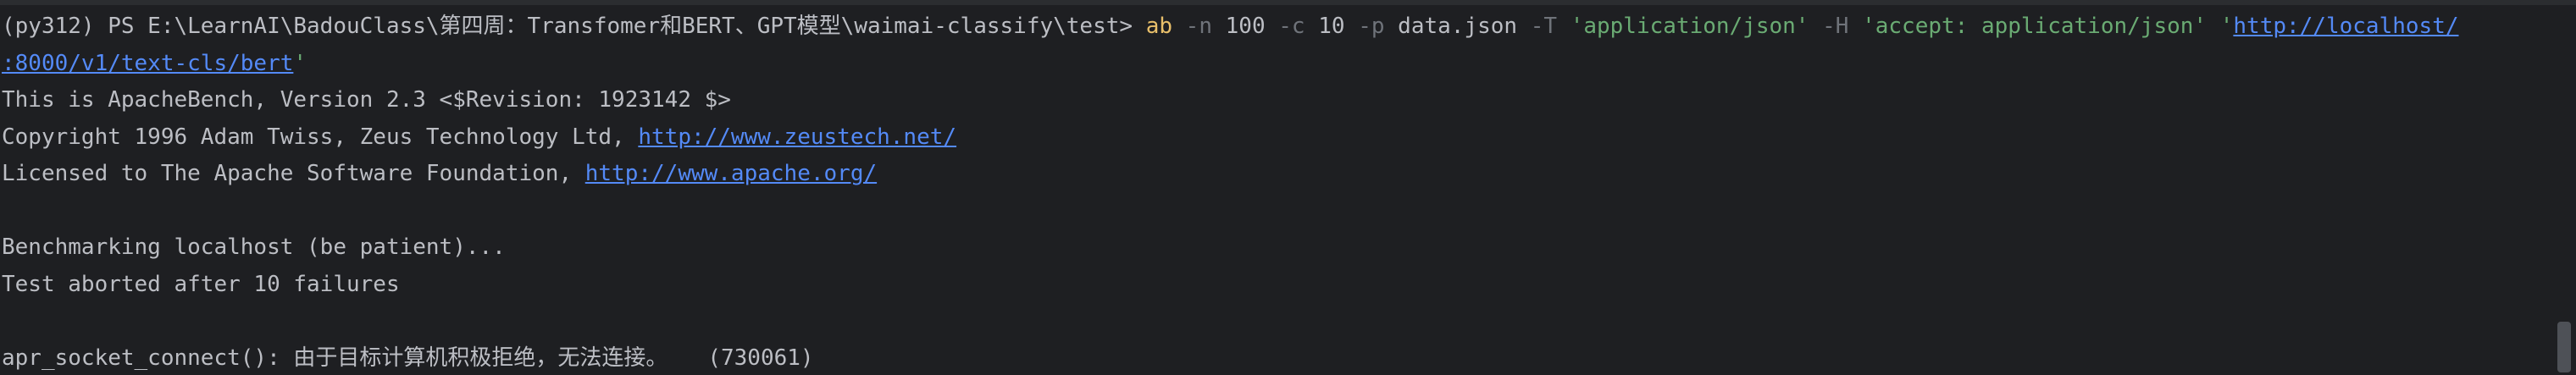  What do you see at coordinates (1289, 211) in the screenshot?
I see `output-line-blank` at bounding box center [1289, 211].